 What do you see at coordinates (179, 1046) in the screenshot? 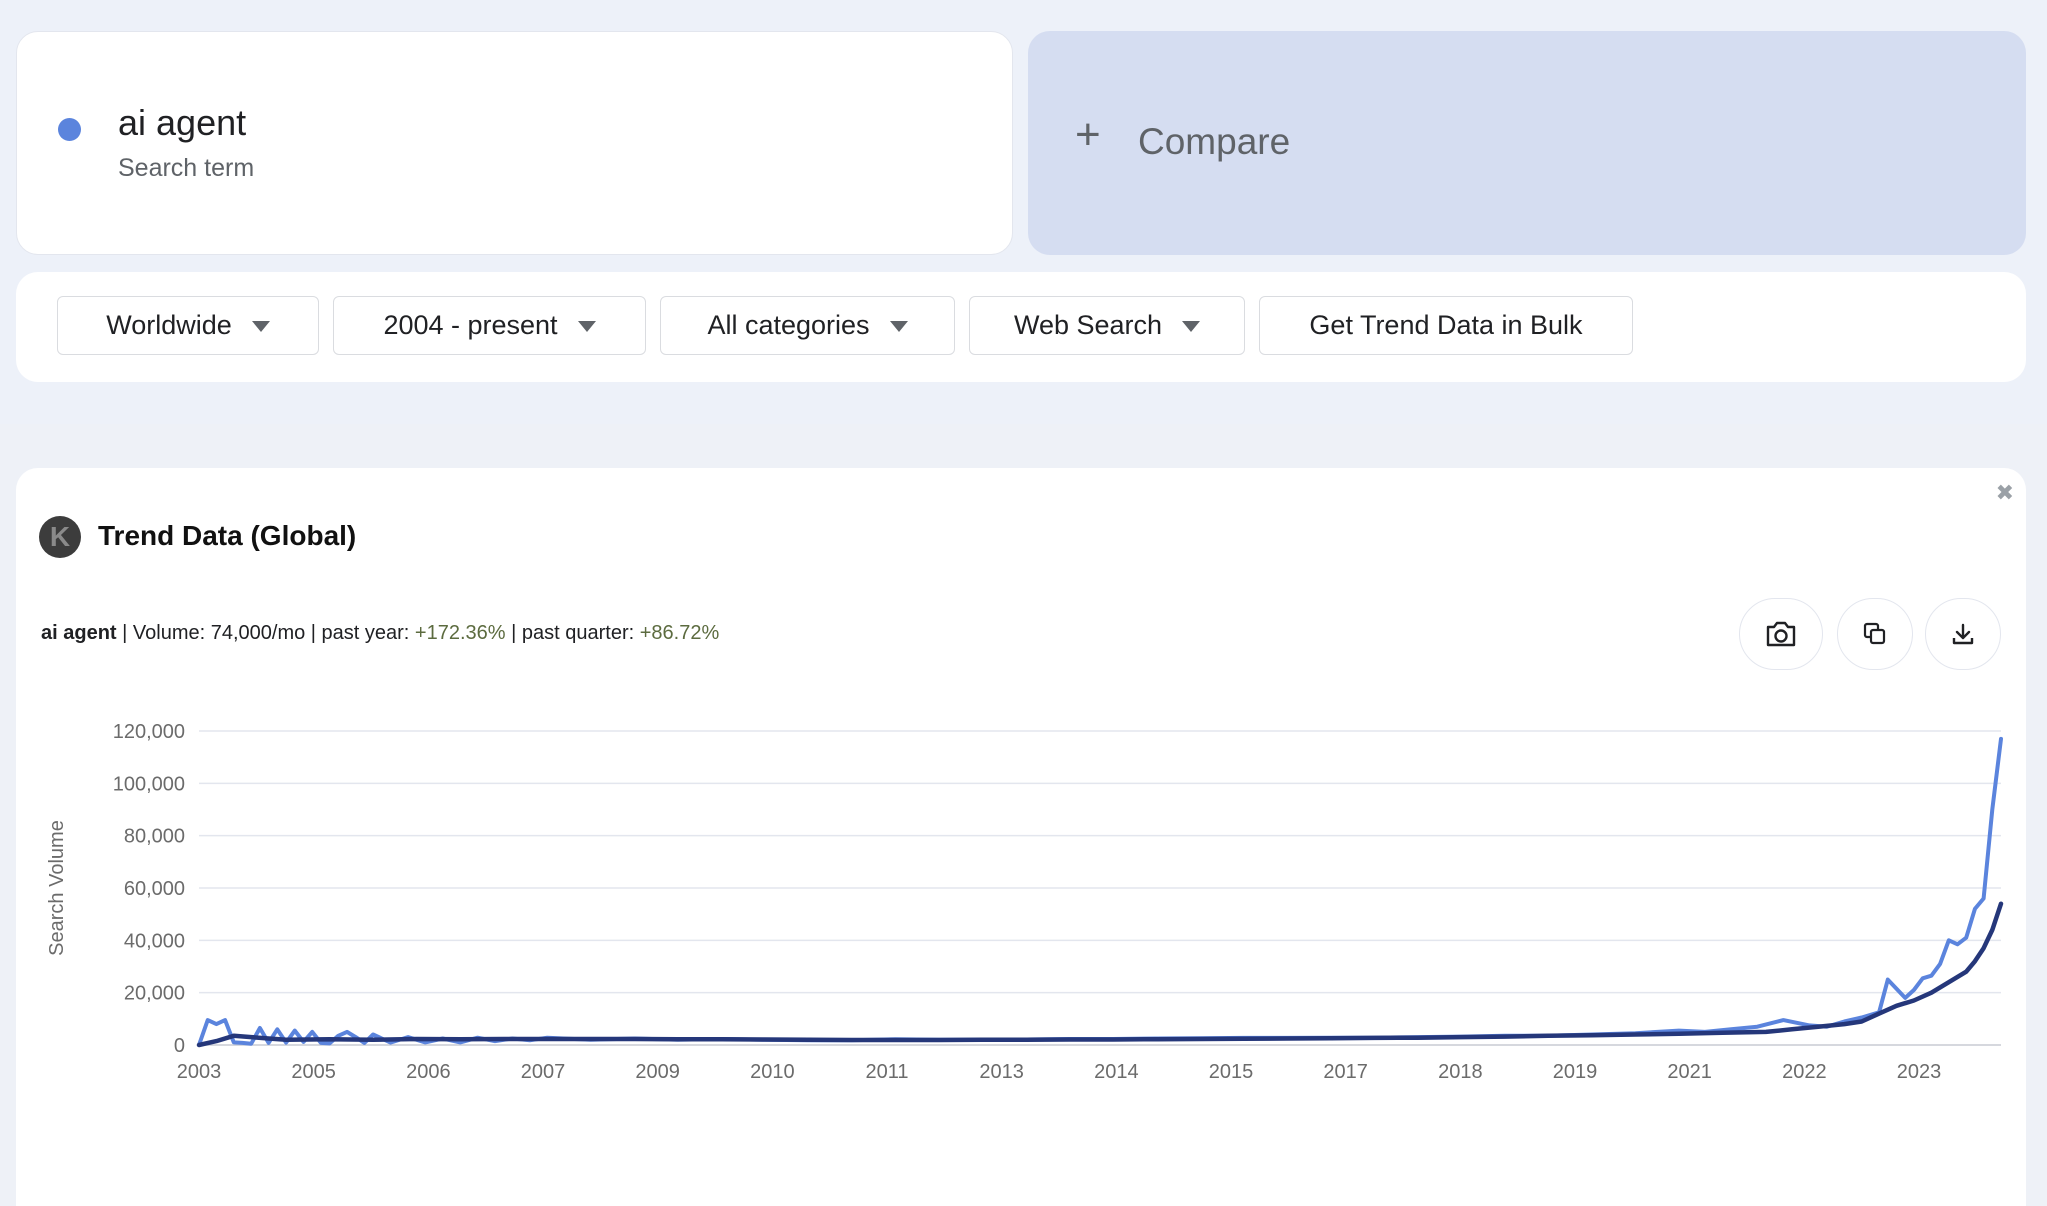
I see `y-tick-label: 0` at bounding box center [179, 1046].